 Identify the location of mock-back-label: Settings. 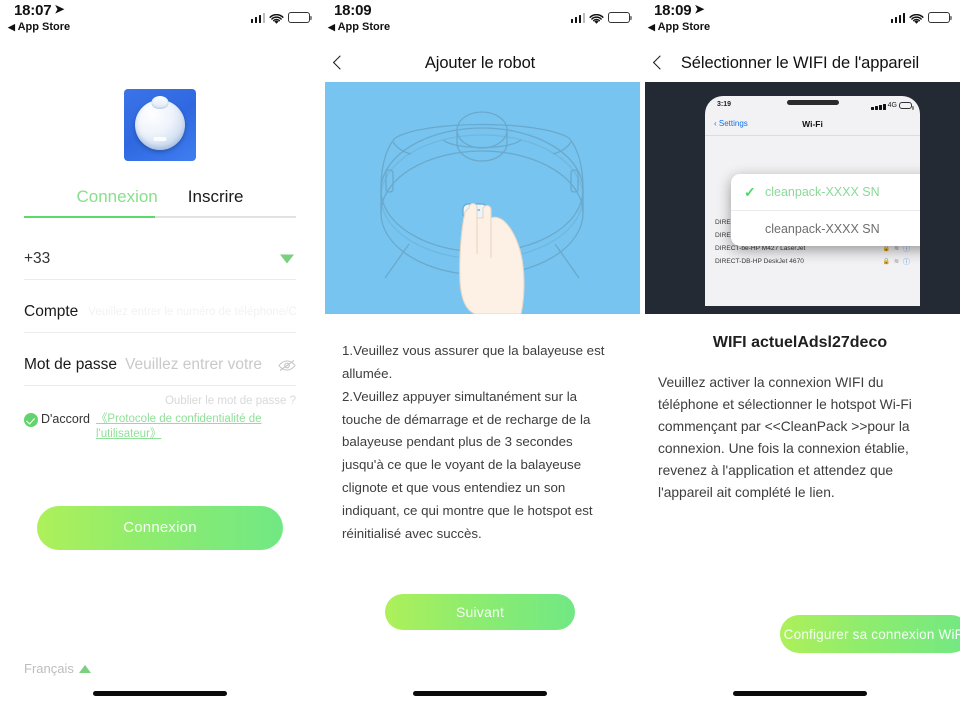
(733, 123).